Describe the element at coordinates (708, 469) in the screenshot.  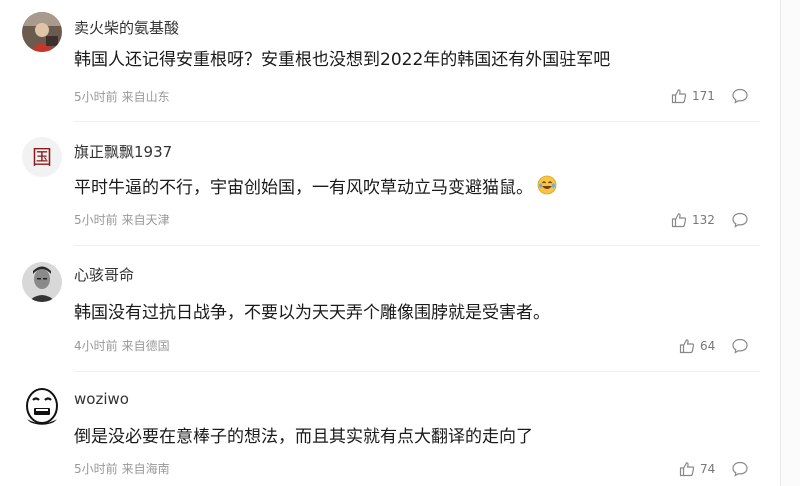
I see `like-count: 74` at that location.